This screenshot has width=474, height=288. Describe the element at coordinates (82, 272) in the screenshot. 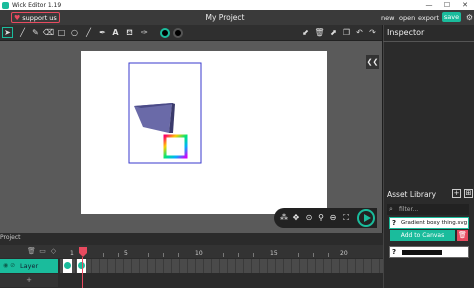

I see `playhead-line` at that location.